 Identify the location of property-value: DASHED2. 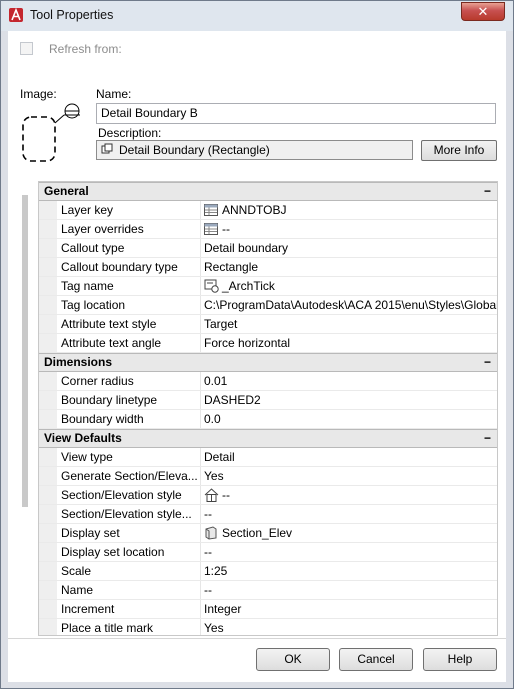
(349, 400).